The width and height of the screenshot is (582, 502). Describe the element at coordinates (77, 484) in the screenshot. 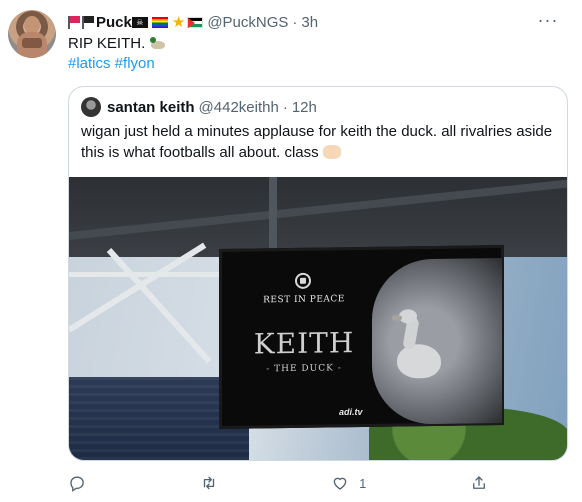

I see `reply-icon` at that location.